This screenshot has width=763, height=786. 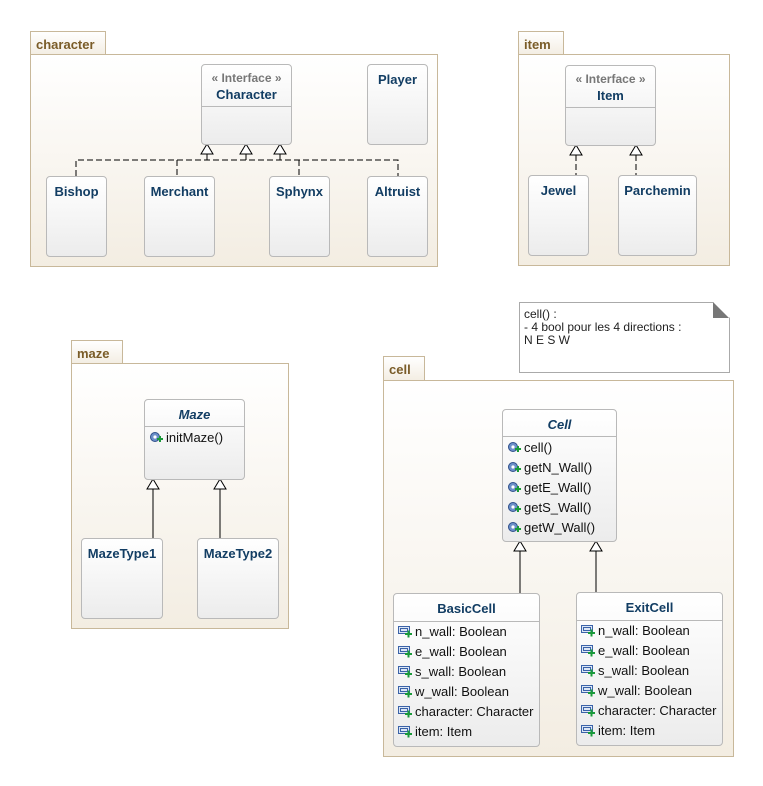 What do you see at coordinates (238, 553) in the screenshot?
I see `class-name: MazeType2` at bounding box center [238, 553].